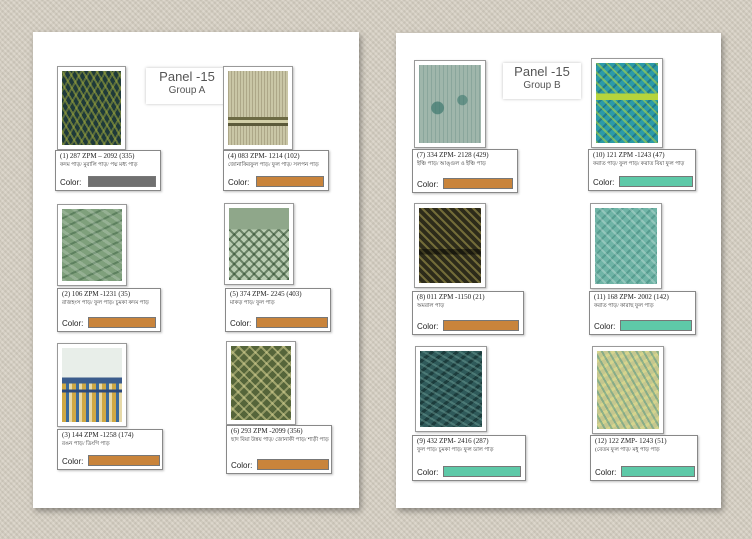 This screenshot has height=539, width=752. Describe the element at coordinates (105, 303) in the screenshot. I see `swatch-description: রাজহংস পাড়/ ফুল পাড়/ চুমকা কদম পাড়` at that location.